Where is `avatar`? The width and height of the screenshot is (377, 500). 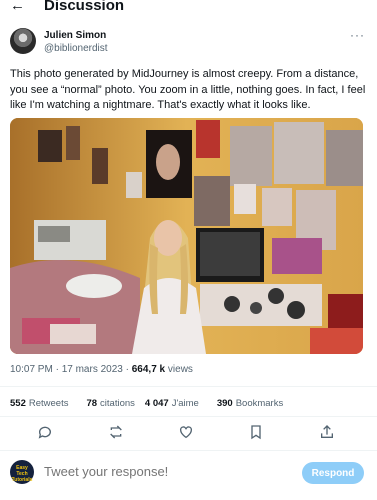
avatar is located at coordinates (23, 41).